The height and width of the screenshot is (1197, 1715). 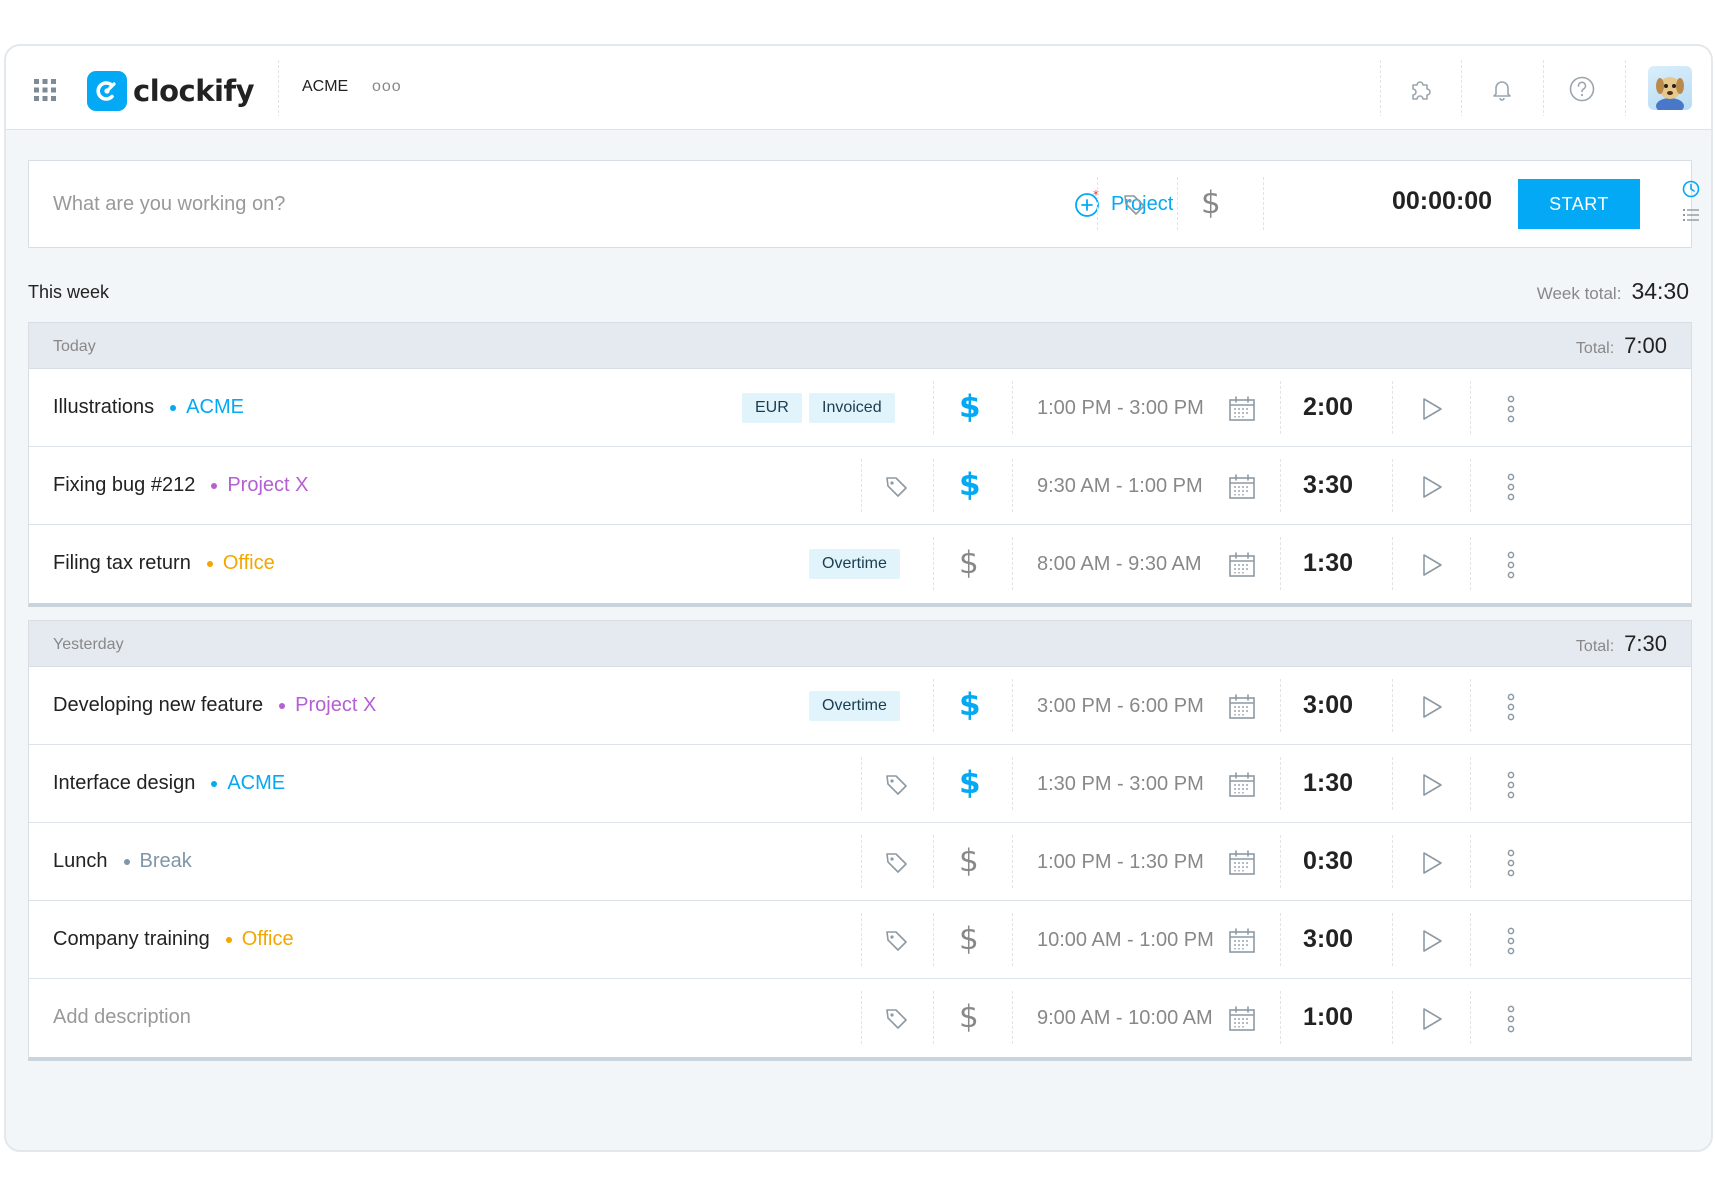 I want to click on entry-project-label: ACME, so click(x=256, y=783).